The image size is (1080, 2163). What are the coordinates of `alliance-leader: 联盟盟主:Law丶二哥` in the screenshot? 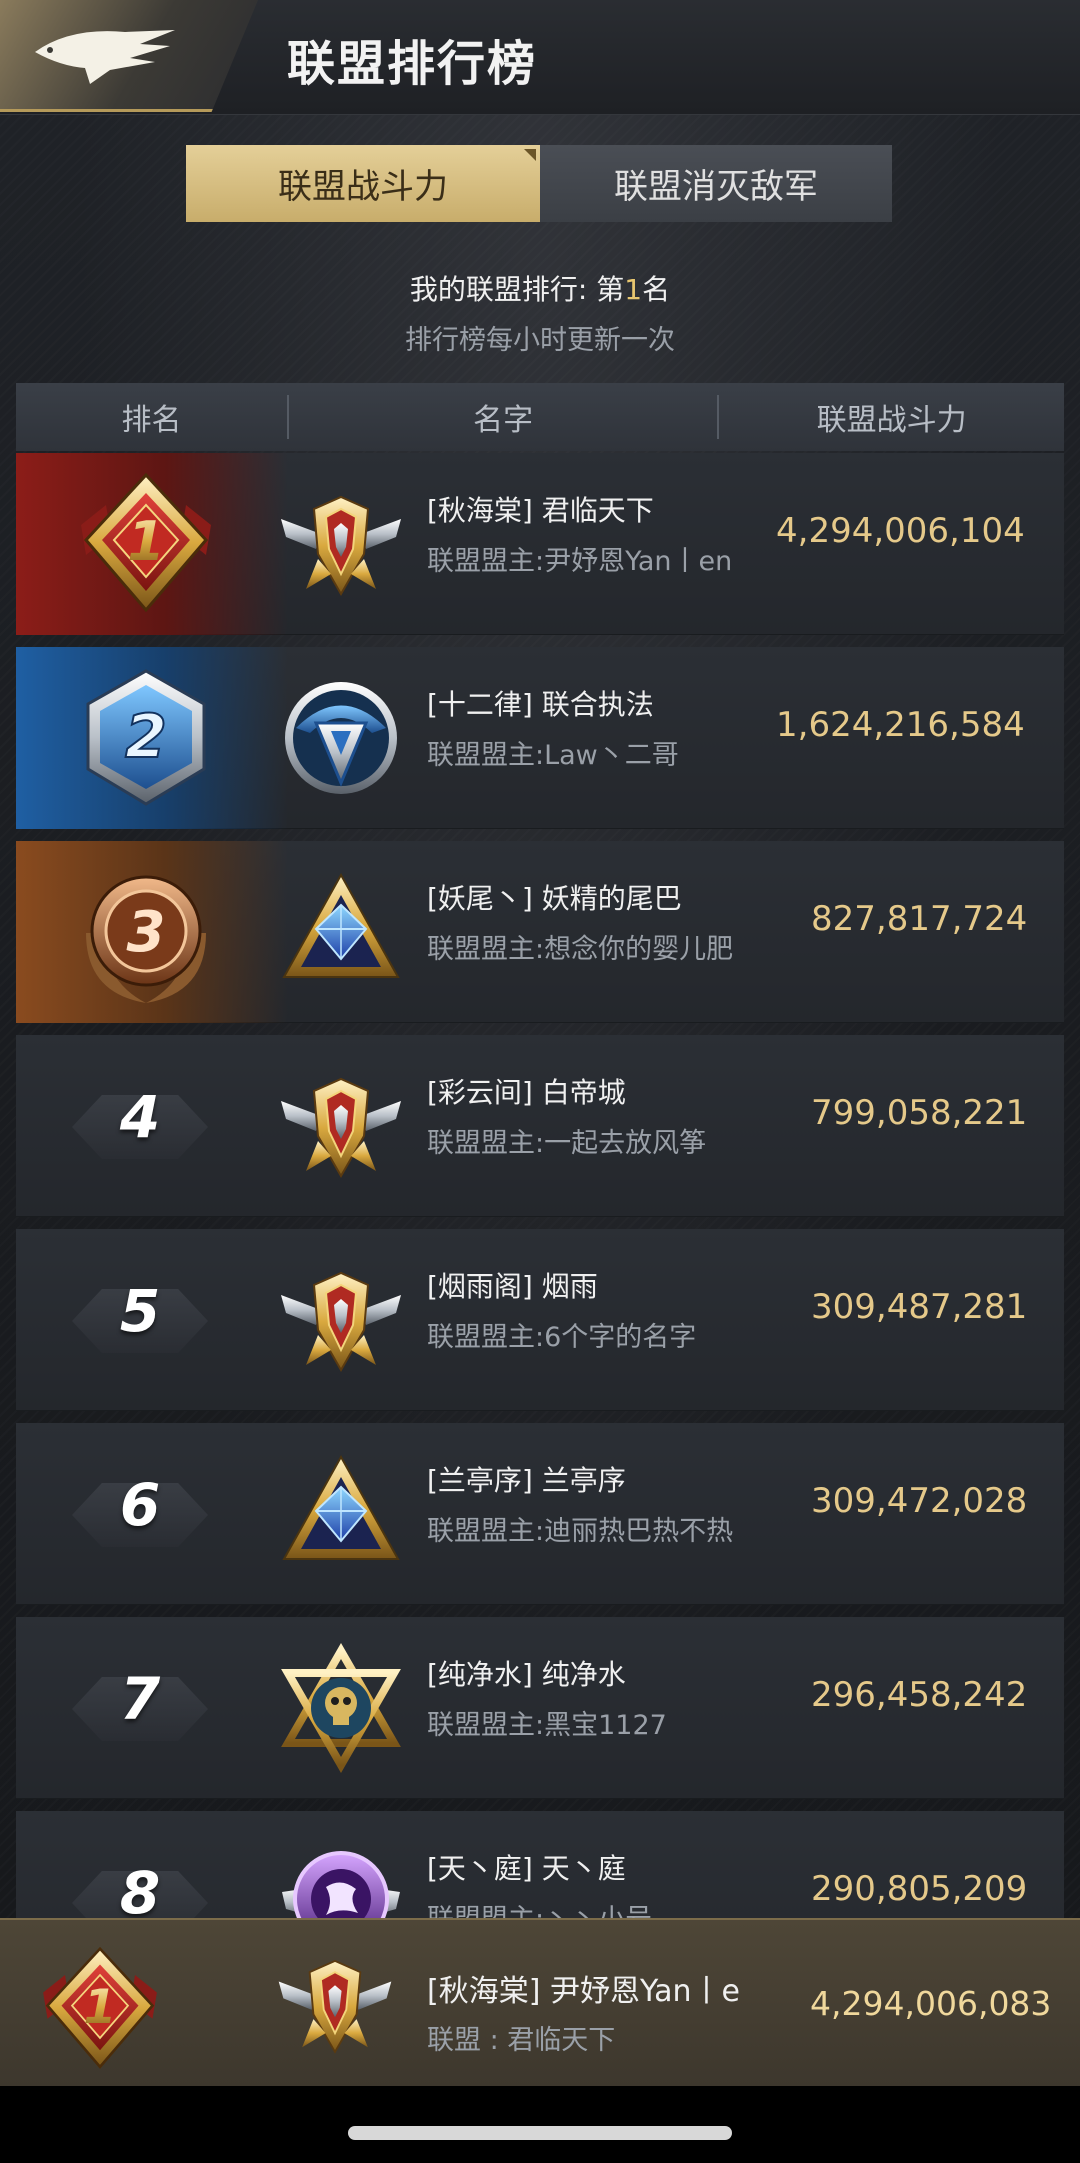 It's located at (553, 755).